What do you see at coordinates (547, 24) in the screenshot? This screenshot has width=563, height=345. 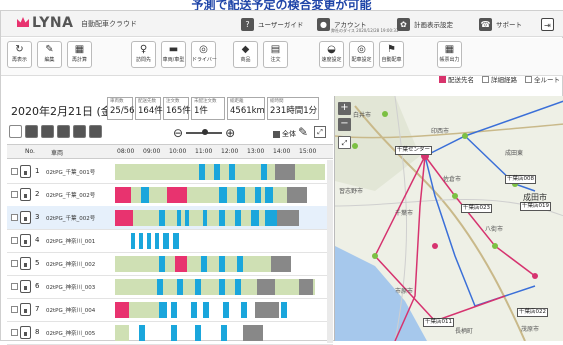 I see `logout-button: ⇥` at bounding box center [547, 24].